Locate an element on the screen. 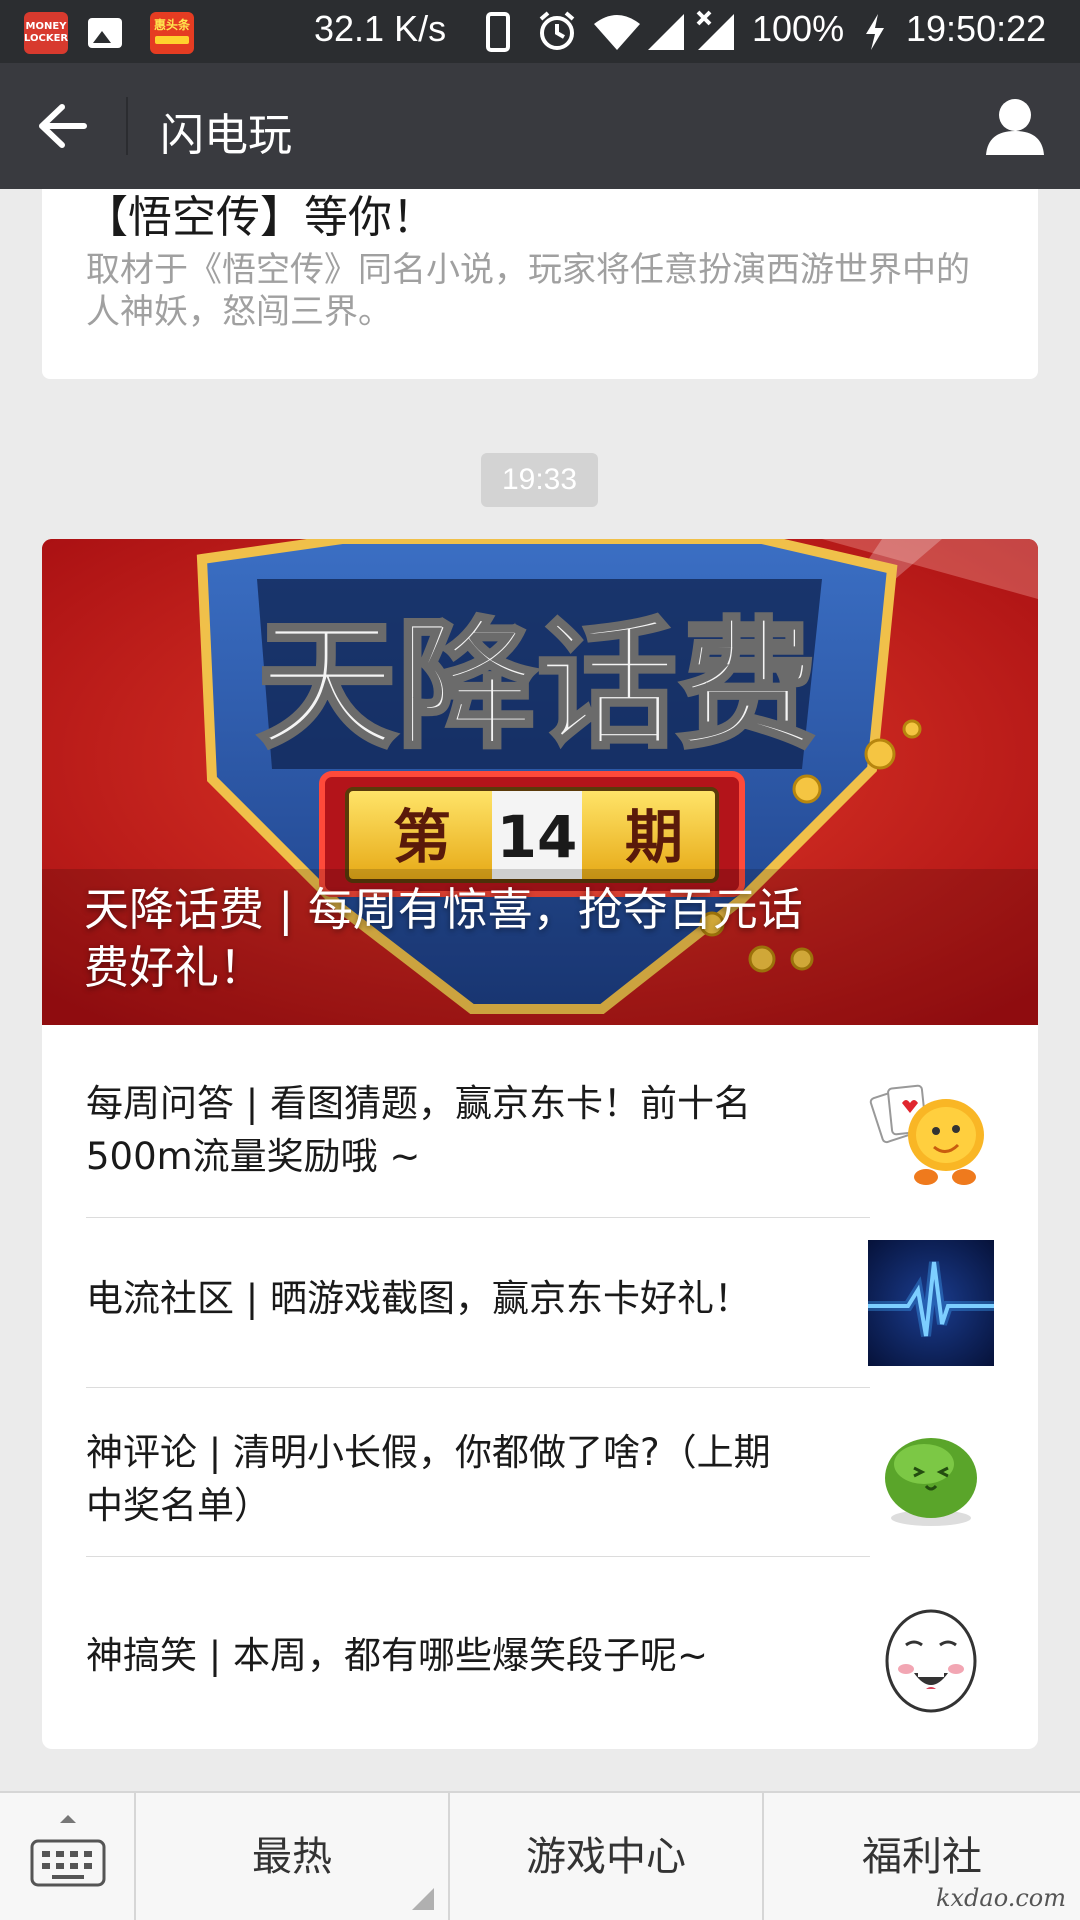  site-watermark: kxdao.com is located at coordinates (1000, 1898).